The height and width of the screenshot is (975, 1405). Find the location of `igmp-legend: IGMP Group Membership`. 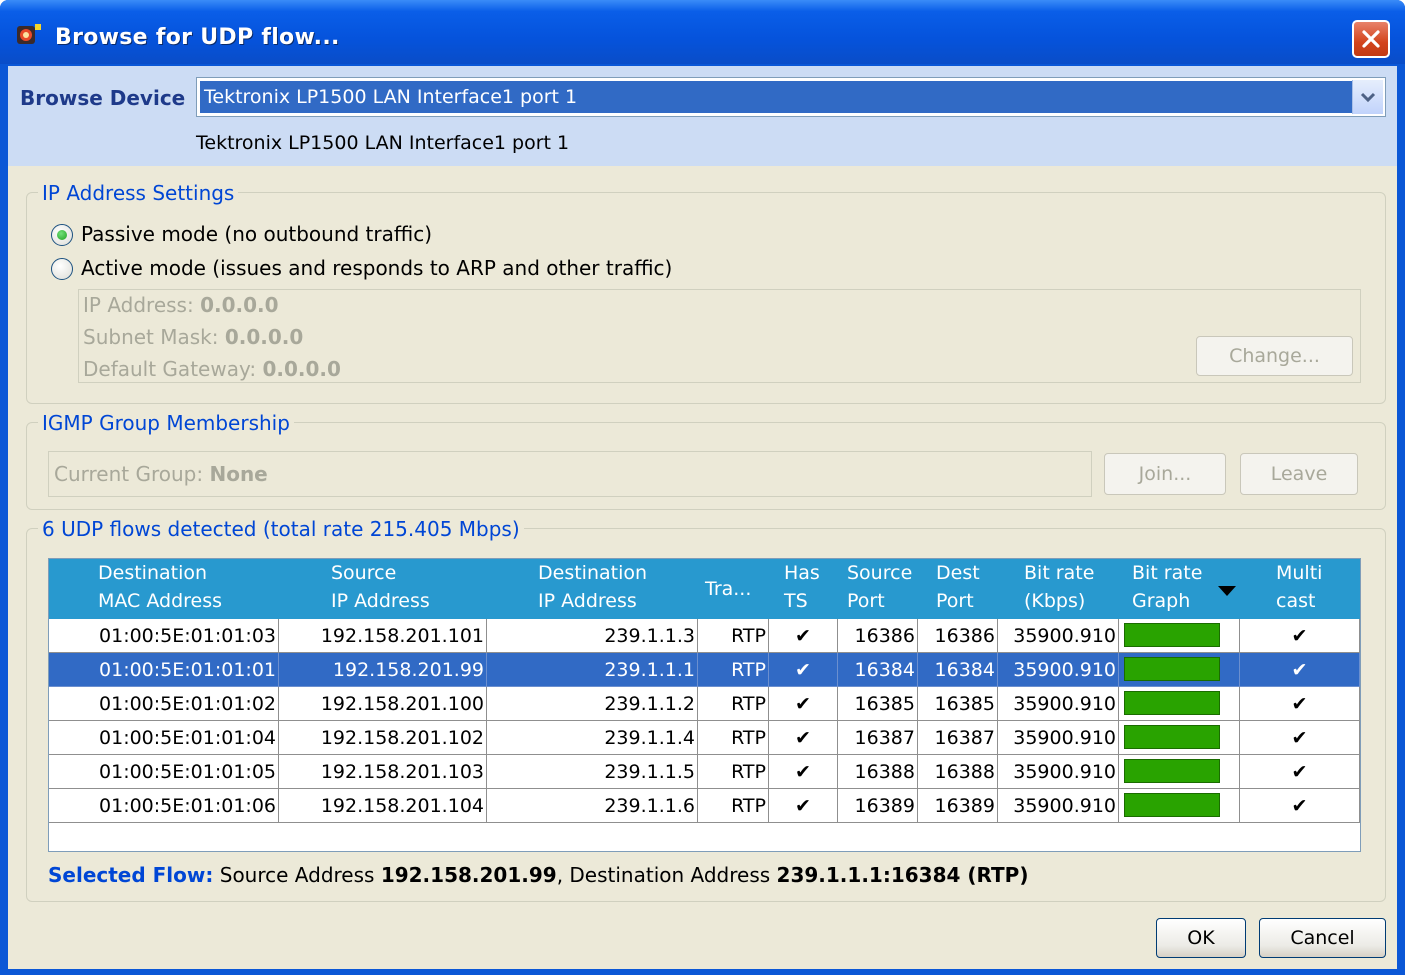

igmp-legend: IGMP Group Membership is located at coordinates (166, 423).